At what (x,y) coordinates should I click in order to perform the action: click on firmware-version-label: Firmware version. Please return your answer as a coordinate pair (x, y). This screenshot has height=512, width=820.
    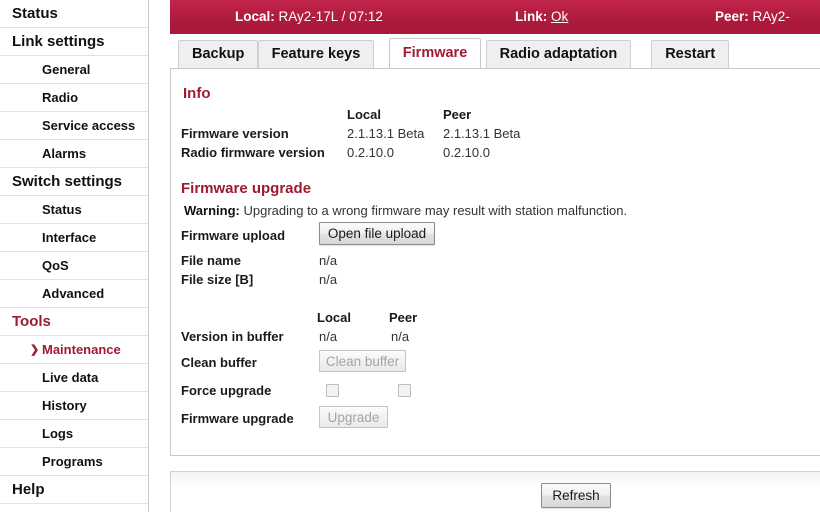
    Looking at the image, I should click on (235, 133).